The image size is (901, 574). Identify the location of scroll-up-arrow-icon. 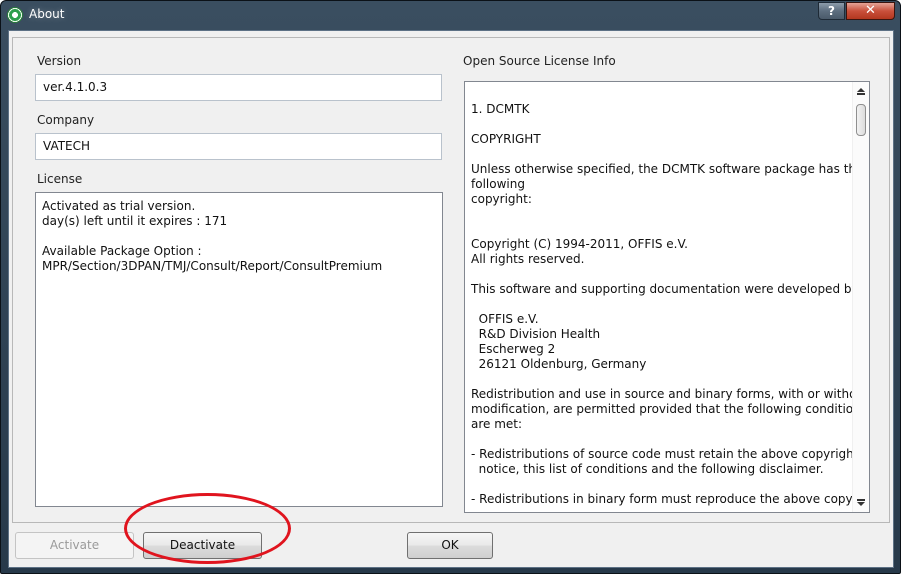
(861, 90).